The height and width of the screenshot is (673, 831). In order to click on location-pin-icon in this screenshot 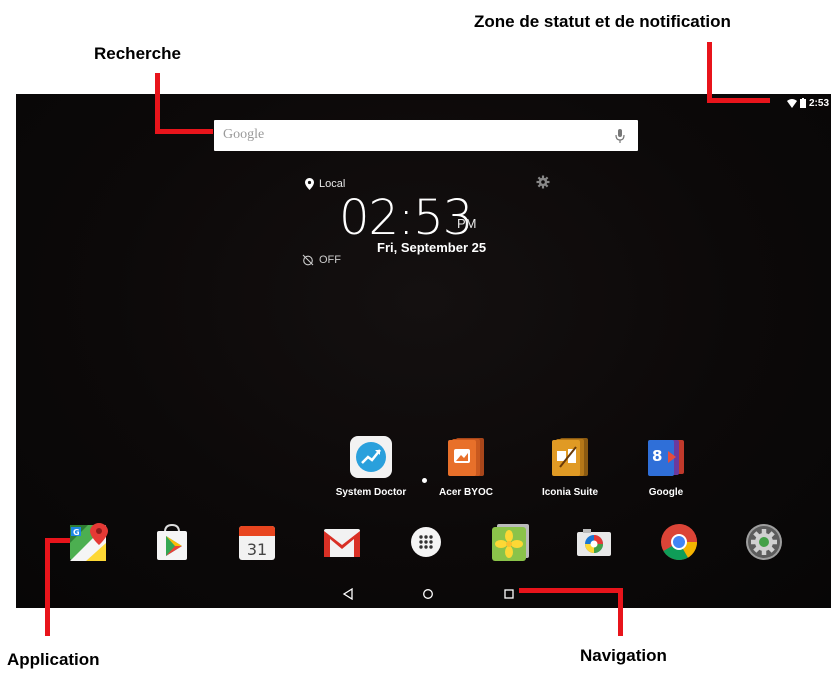, I will do `click(309, 184)`.